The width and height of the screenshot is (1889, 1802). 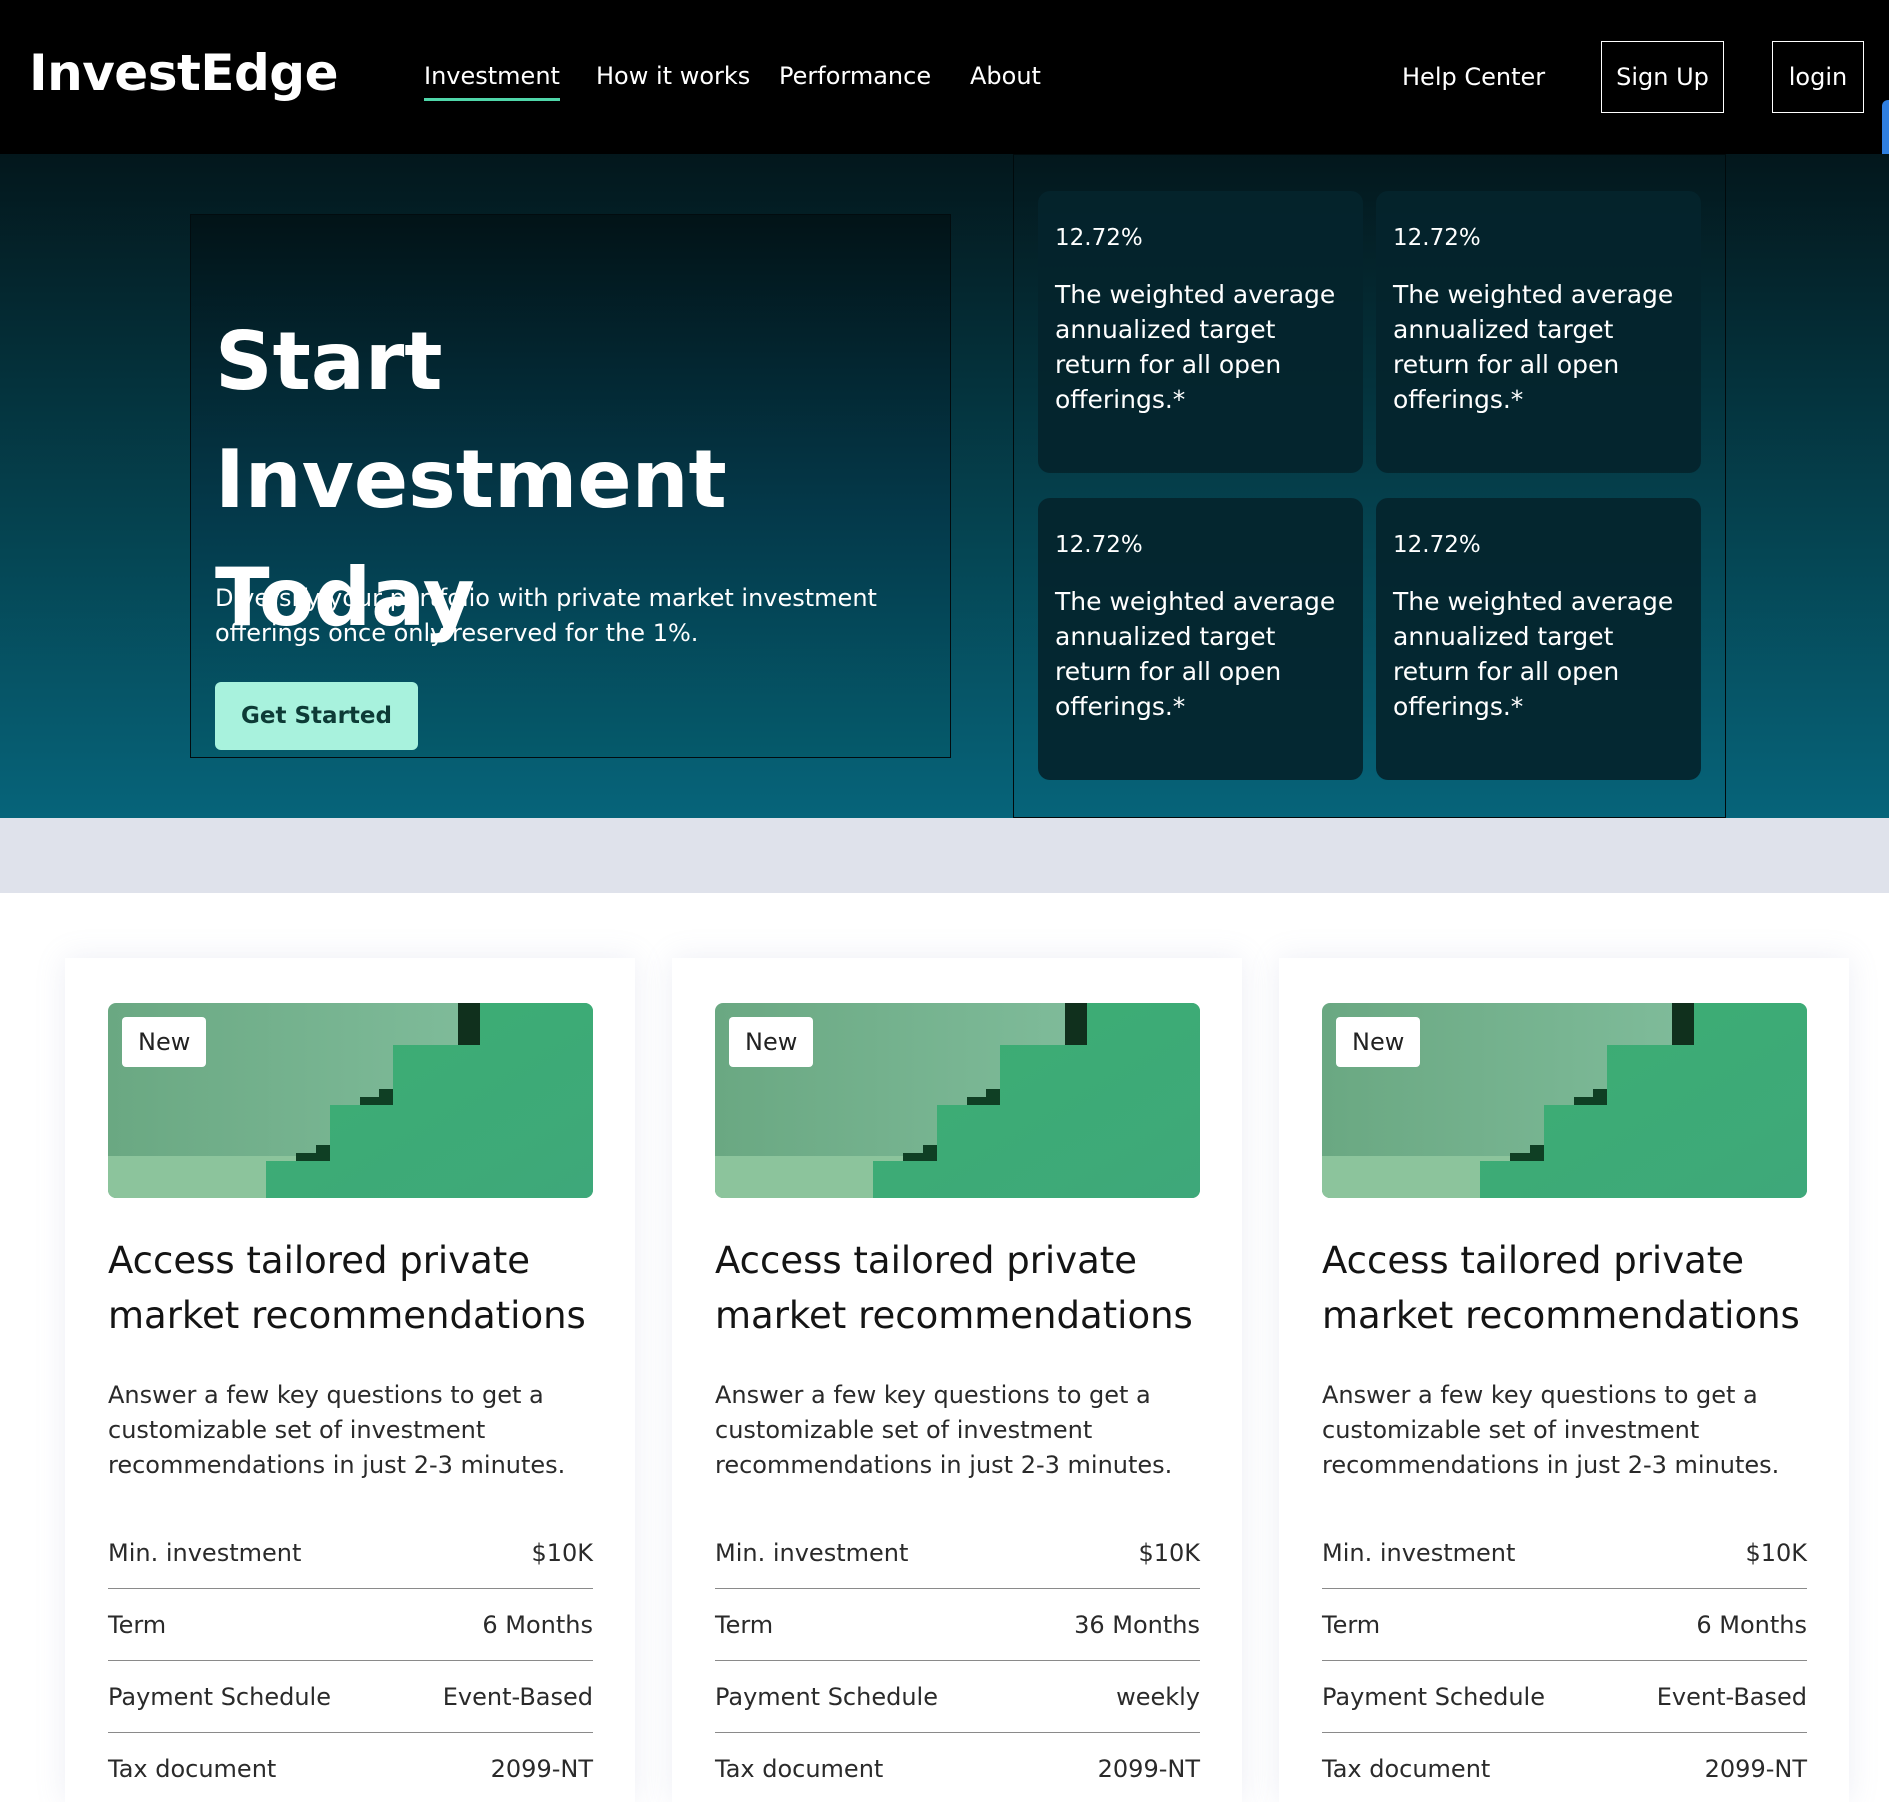 I want to click on nav-performance: Performance, so click(x=855, y=76).